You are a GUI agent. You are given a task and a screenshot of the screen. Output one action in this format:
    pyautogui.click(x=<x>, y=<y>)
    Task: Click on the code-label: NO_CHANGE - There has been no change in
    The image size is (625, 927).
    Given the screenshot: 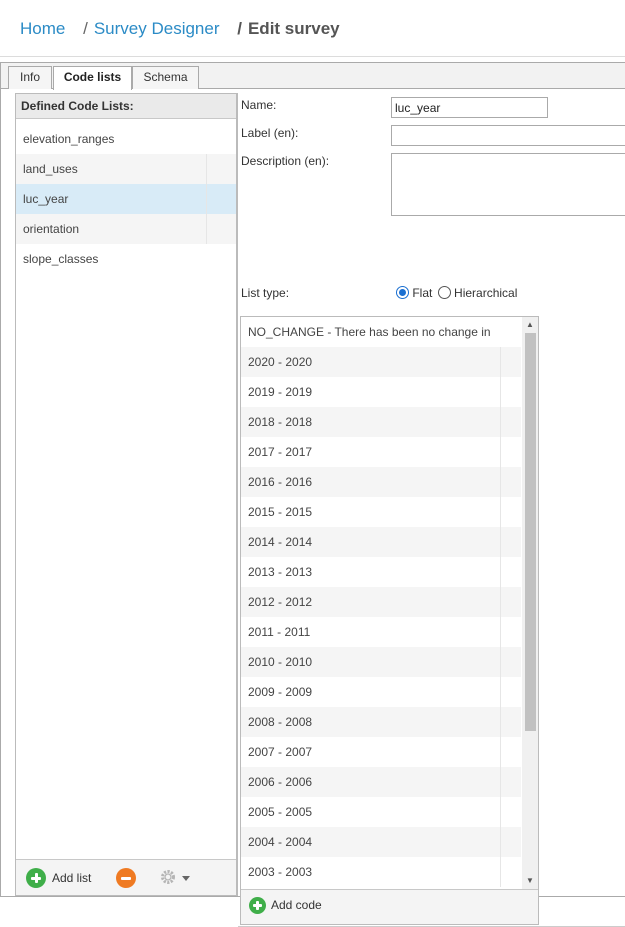 What is the action you would take?
    pyautogui.click(x=369, y=332)
    